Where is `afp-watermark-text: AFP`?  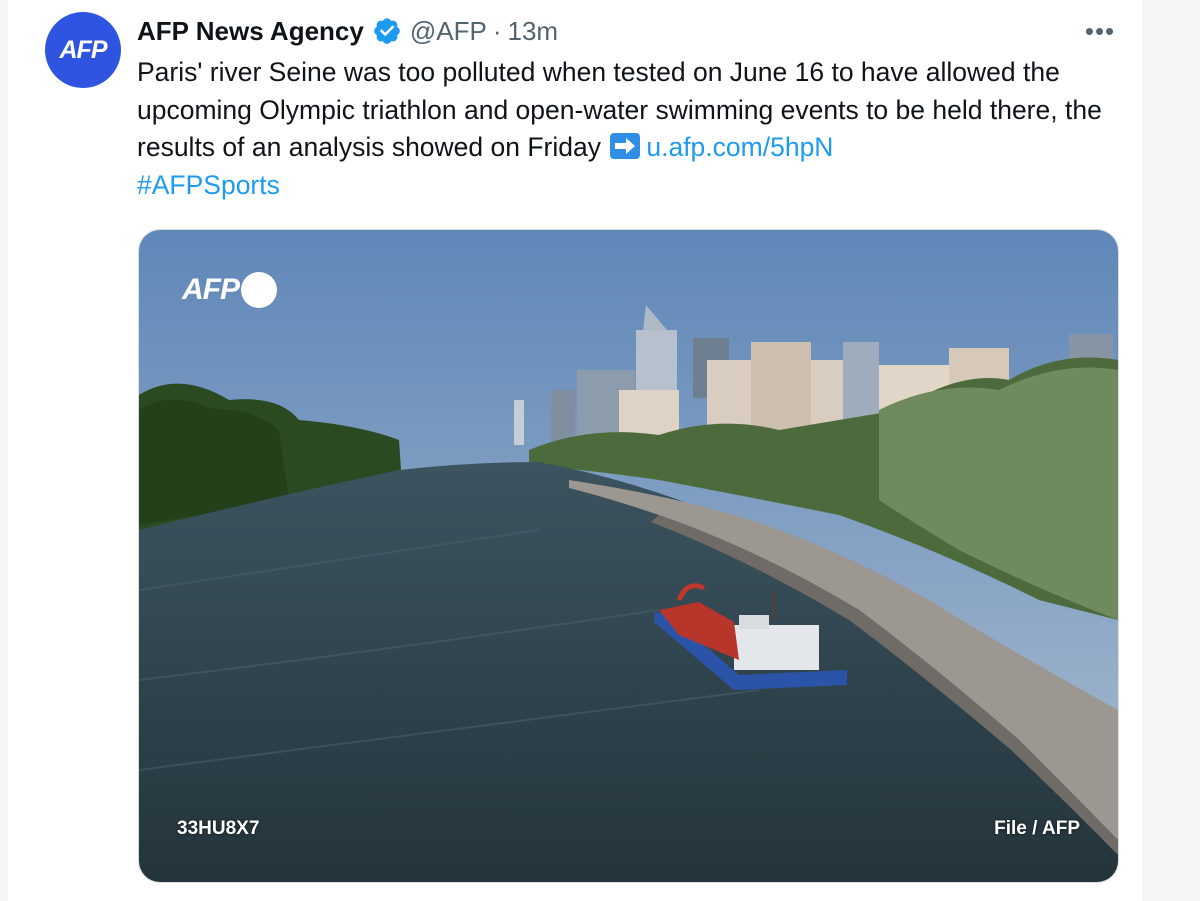 afp-watermark-text: AFP is located at coordinates (211, 289).